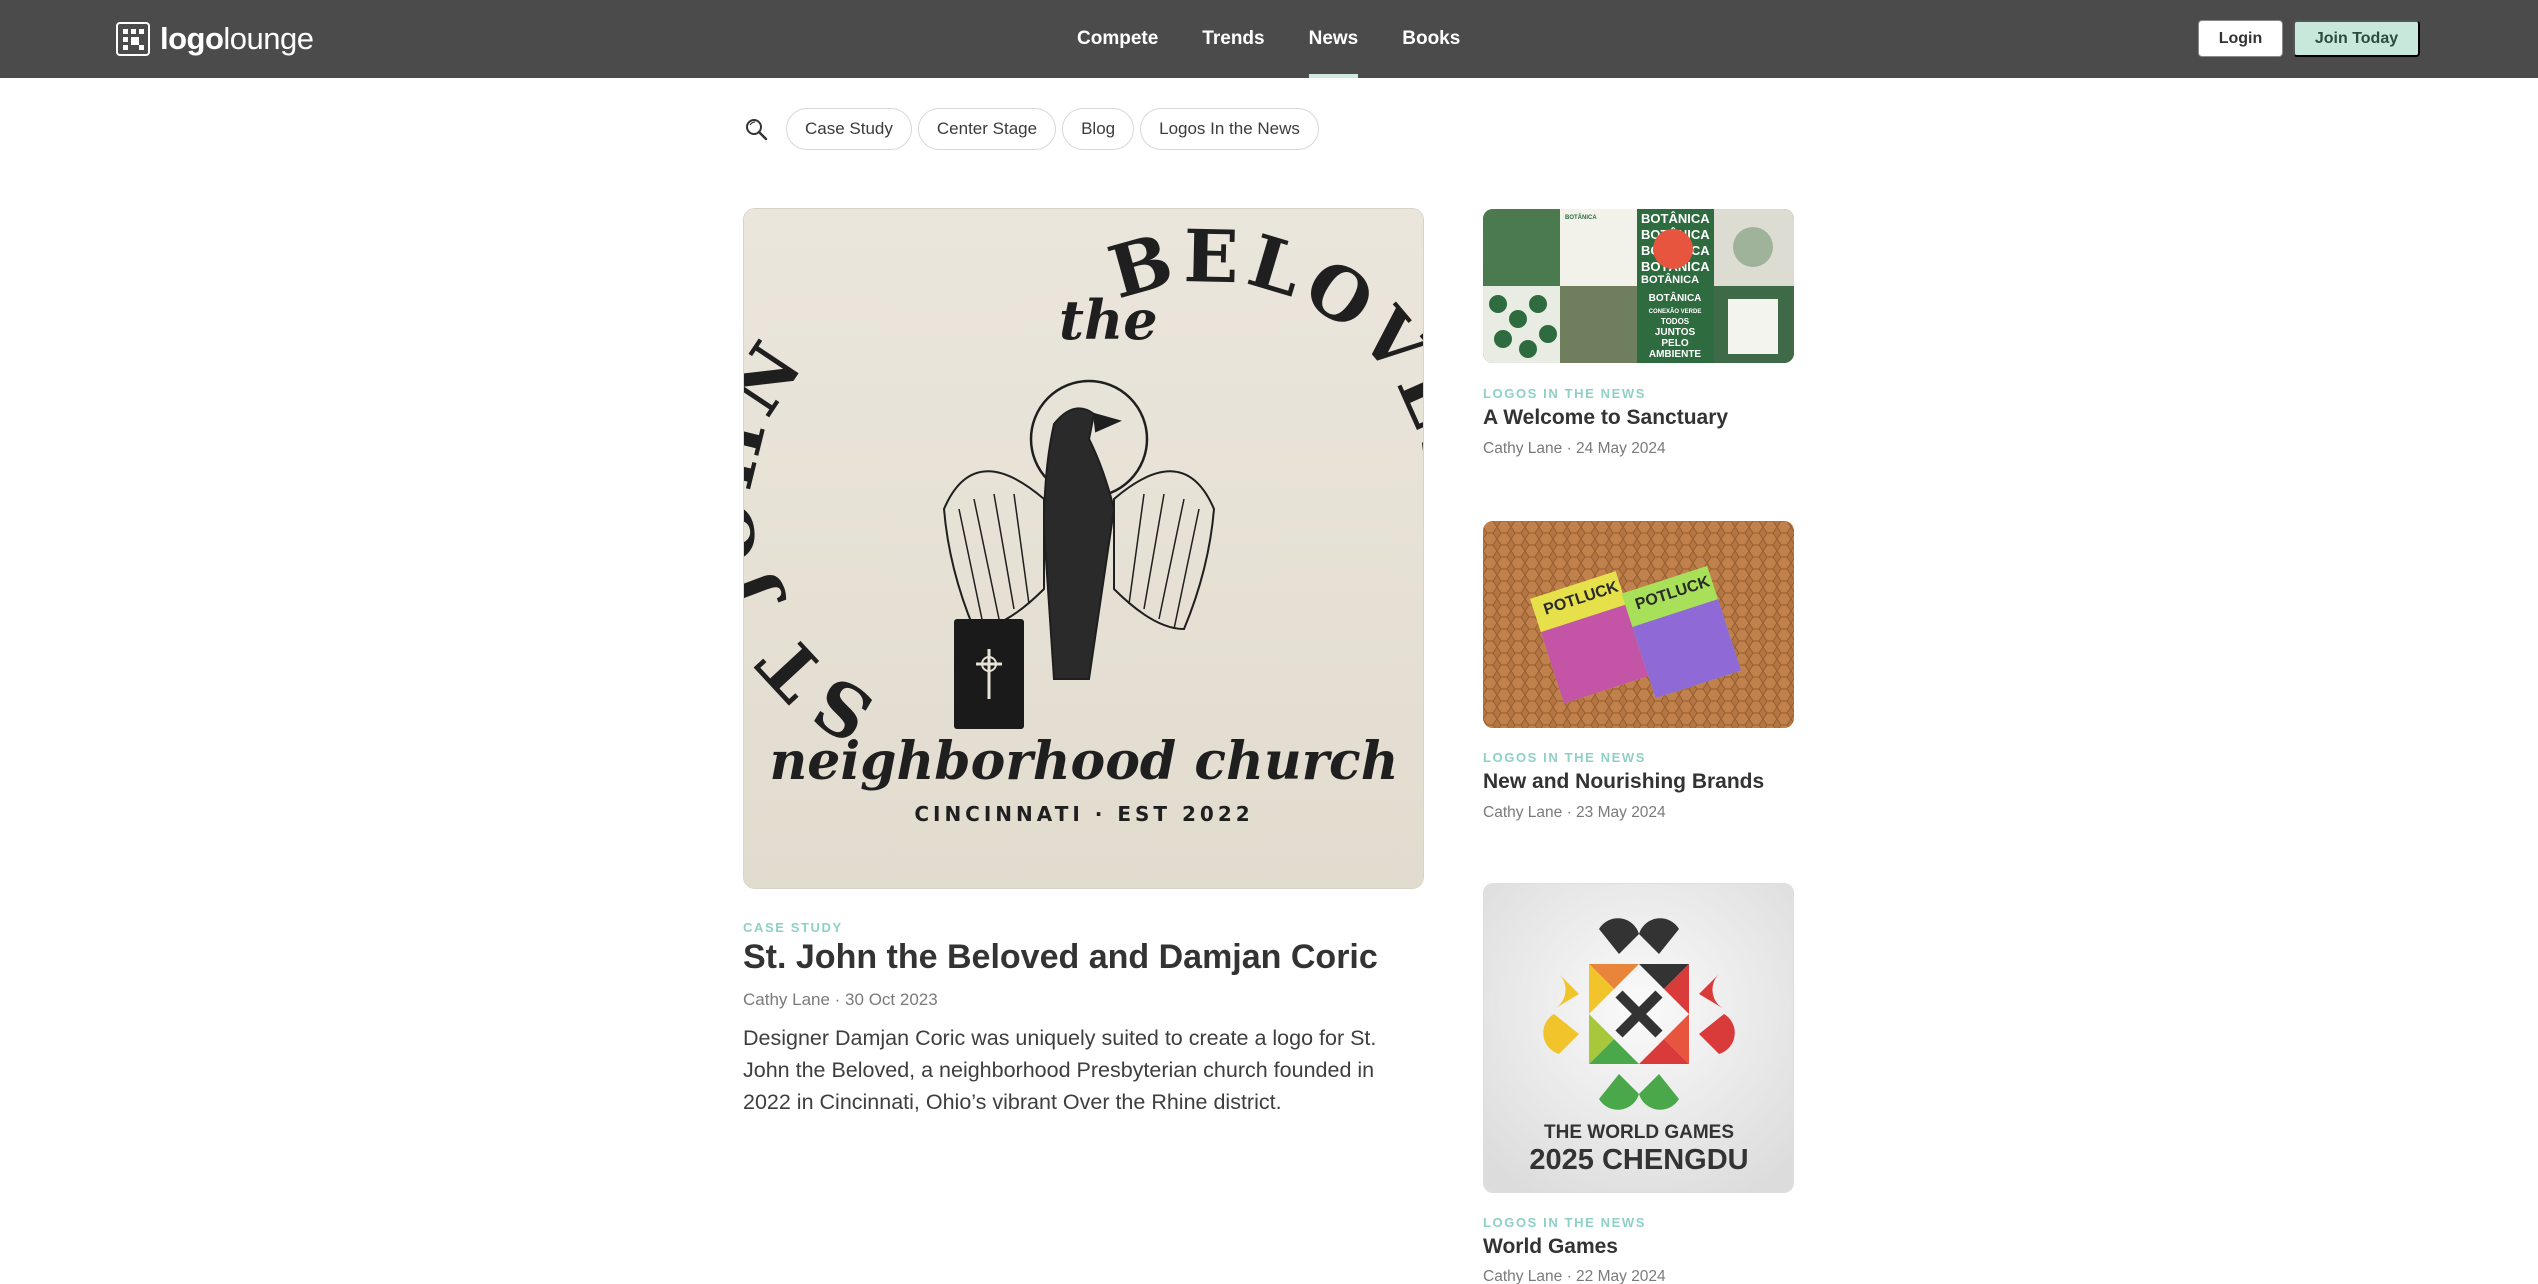 The height and width of the screenshot is (1284, 2538). I want to click on filter-chip-case-study: Case Study, so click(849, 129).